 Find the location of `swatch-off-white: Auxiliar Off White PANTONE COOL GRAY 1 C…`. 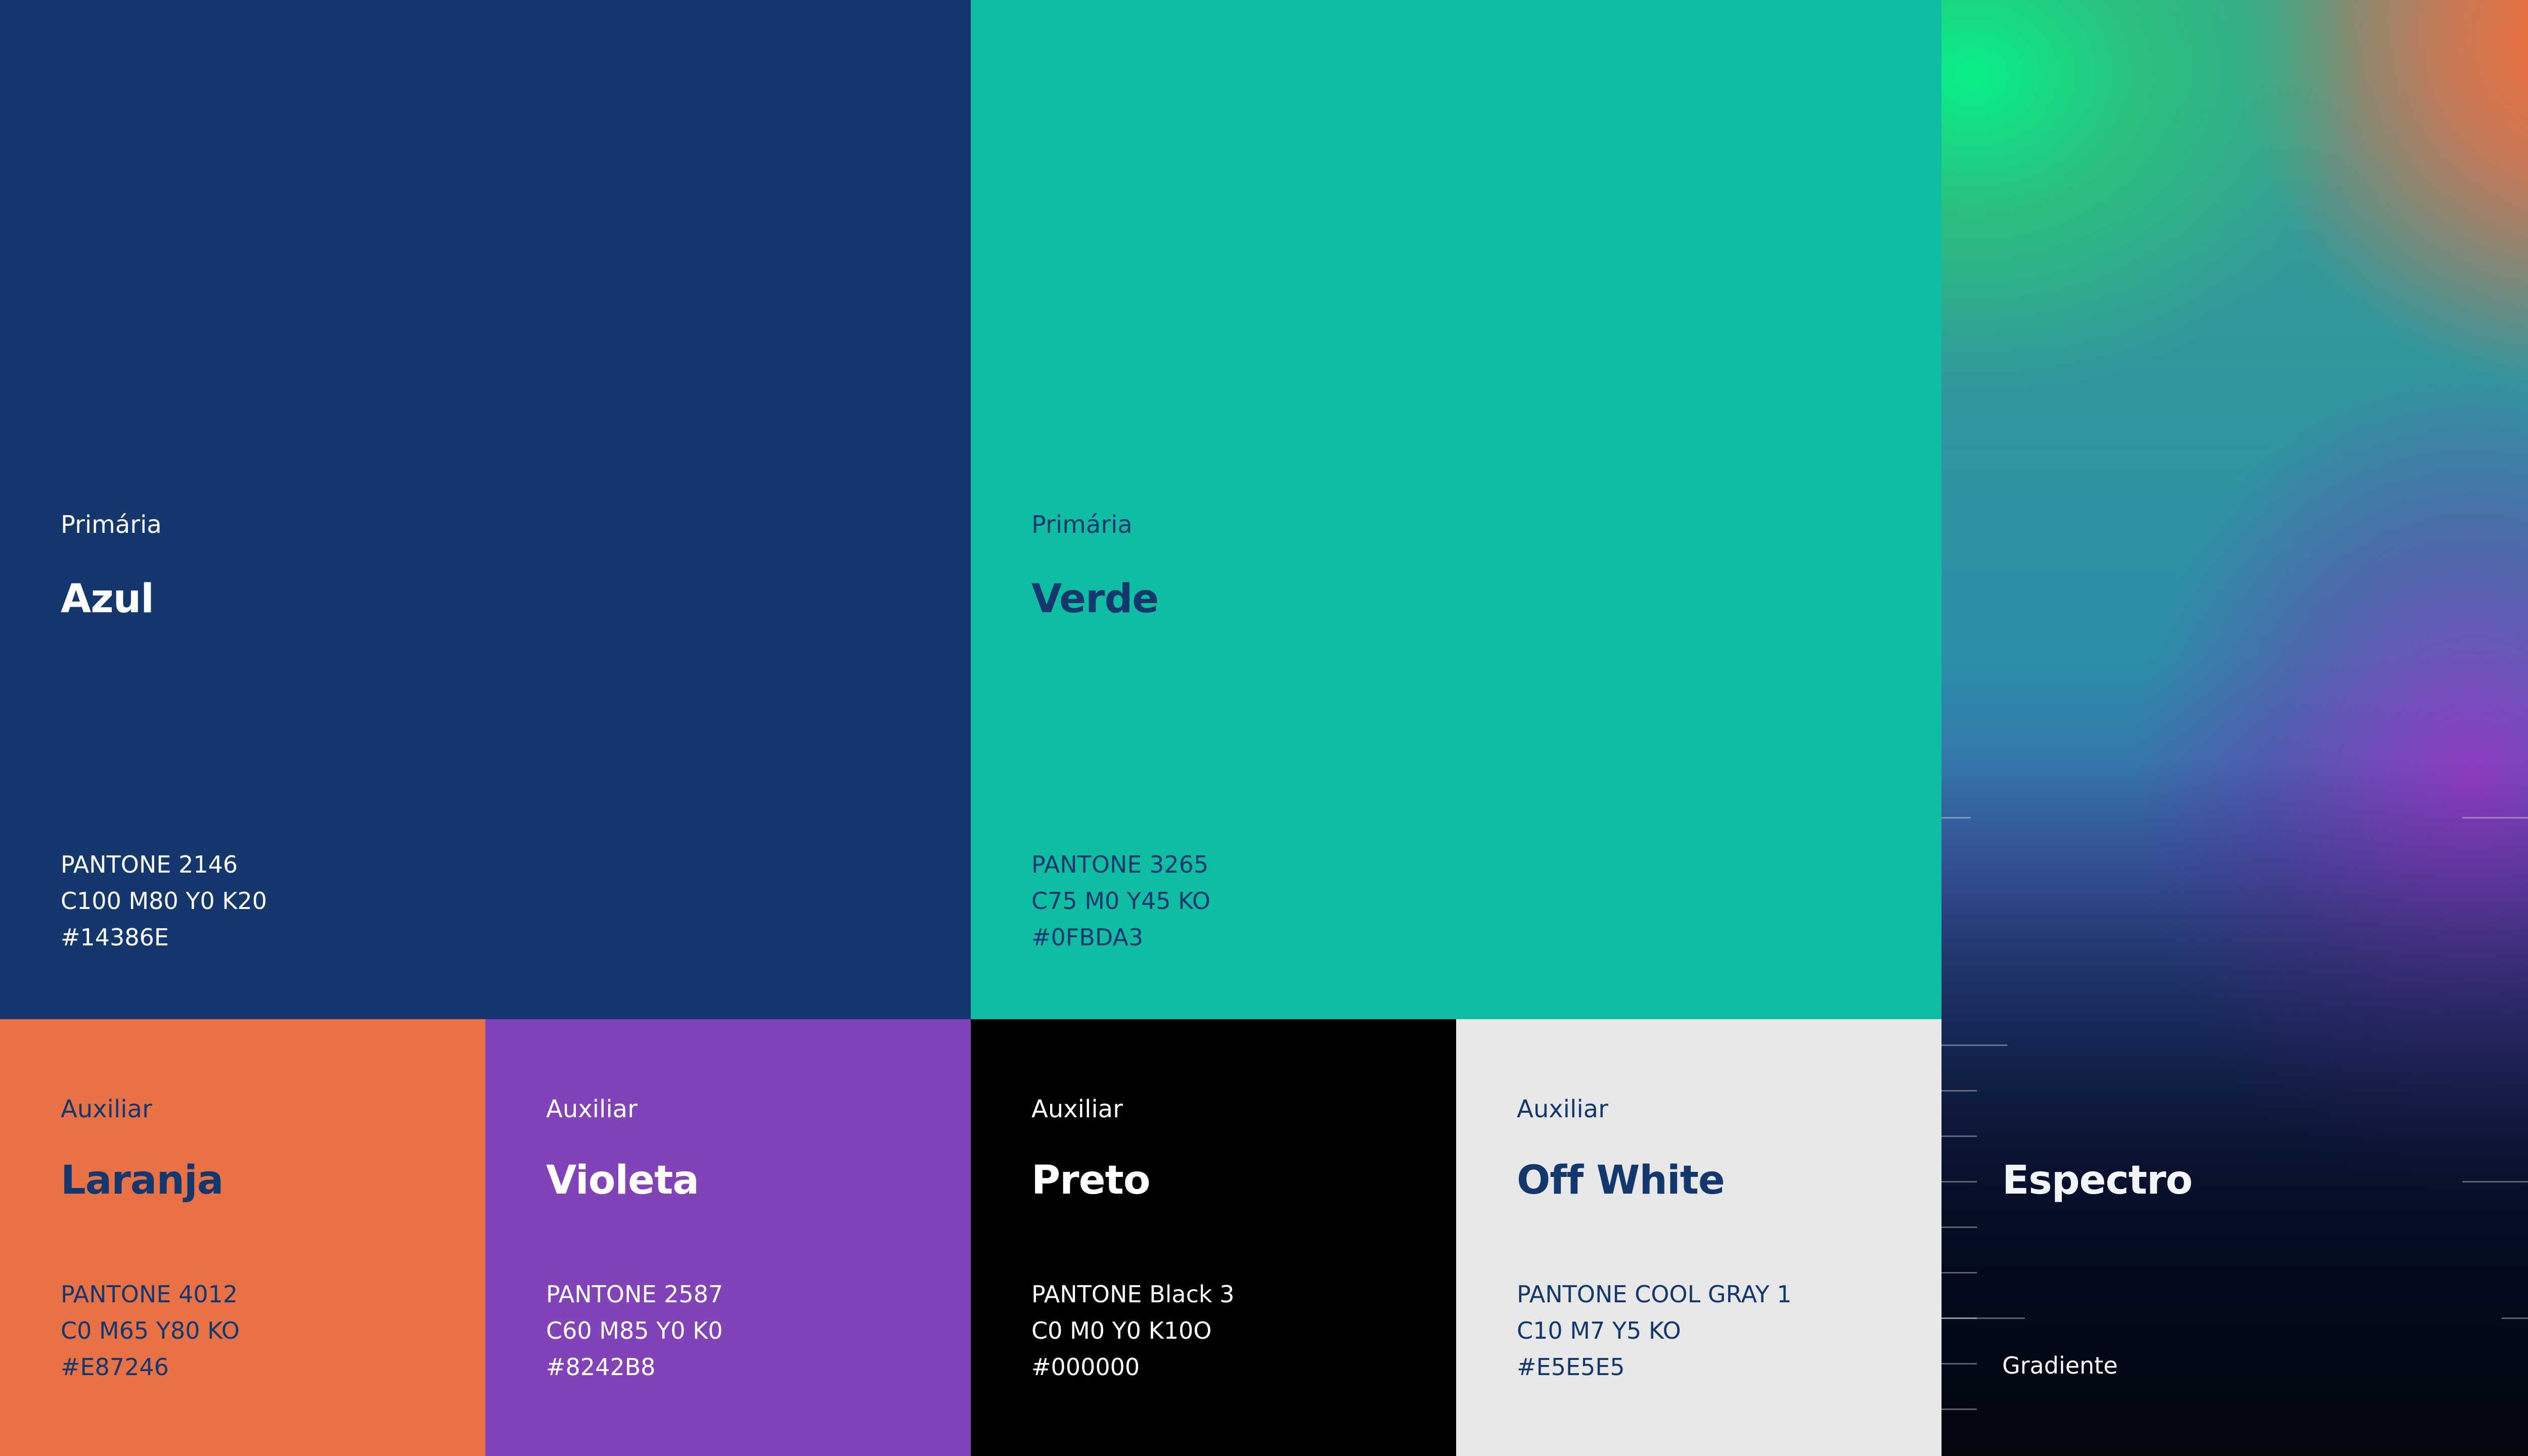

swatch-off-white: Auxiliar Off White PANTONE COOL GRAY 1 C… is located at coordinates (1699, 1237).